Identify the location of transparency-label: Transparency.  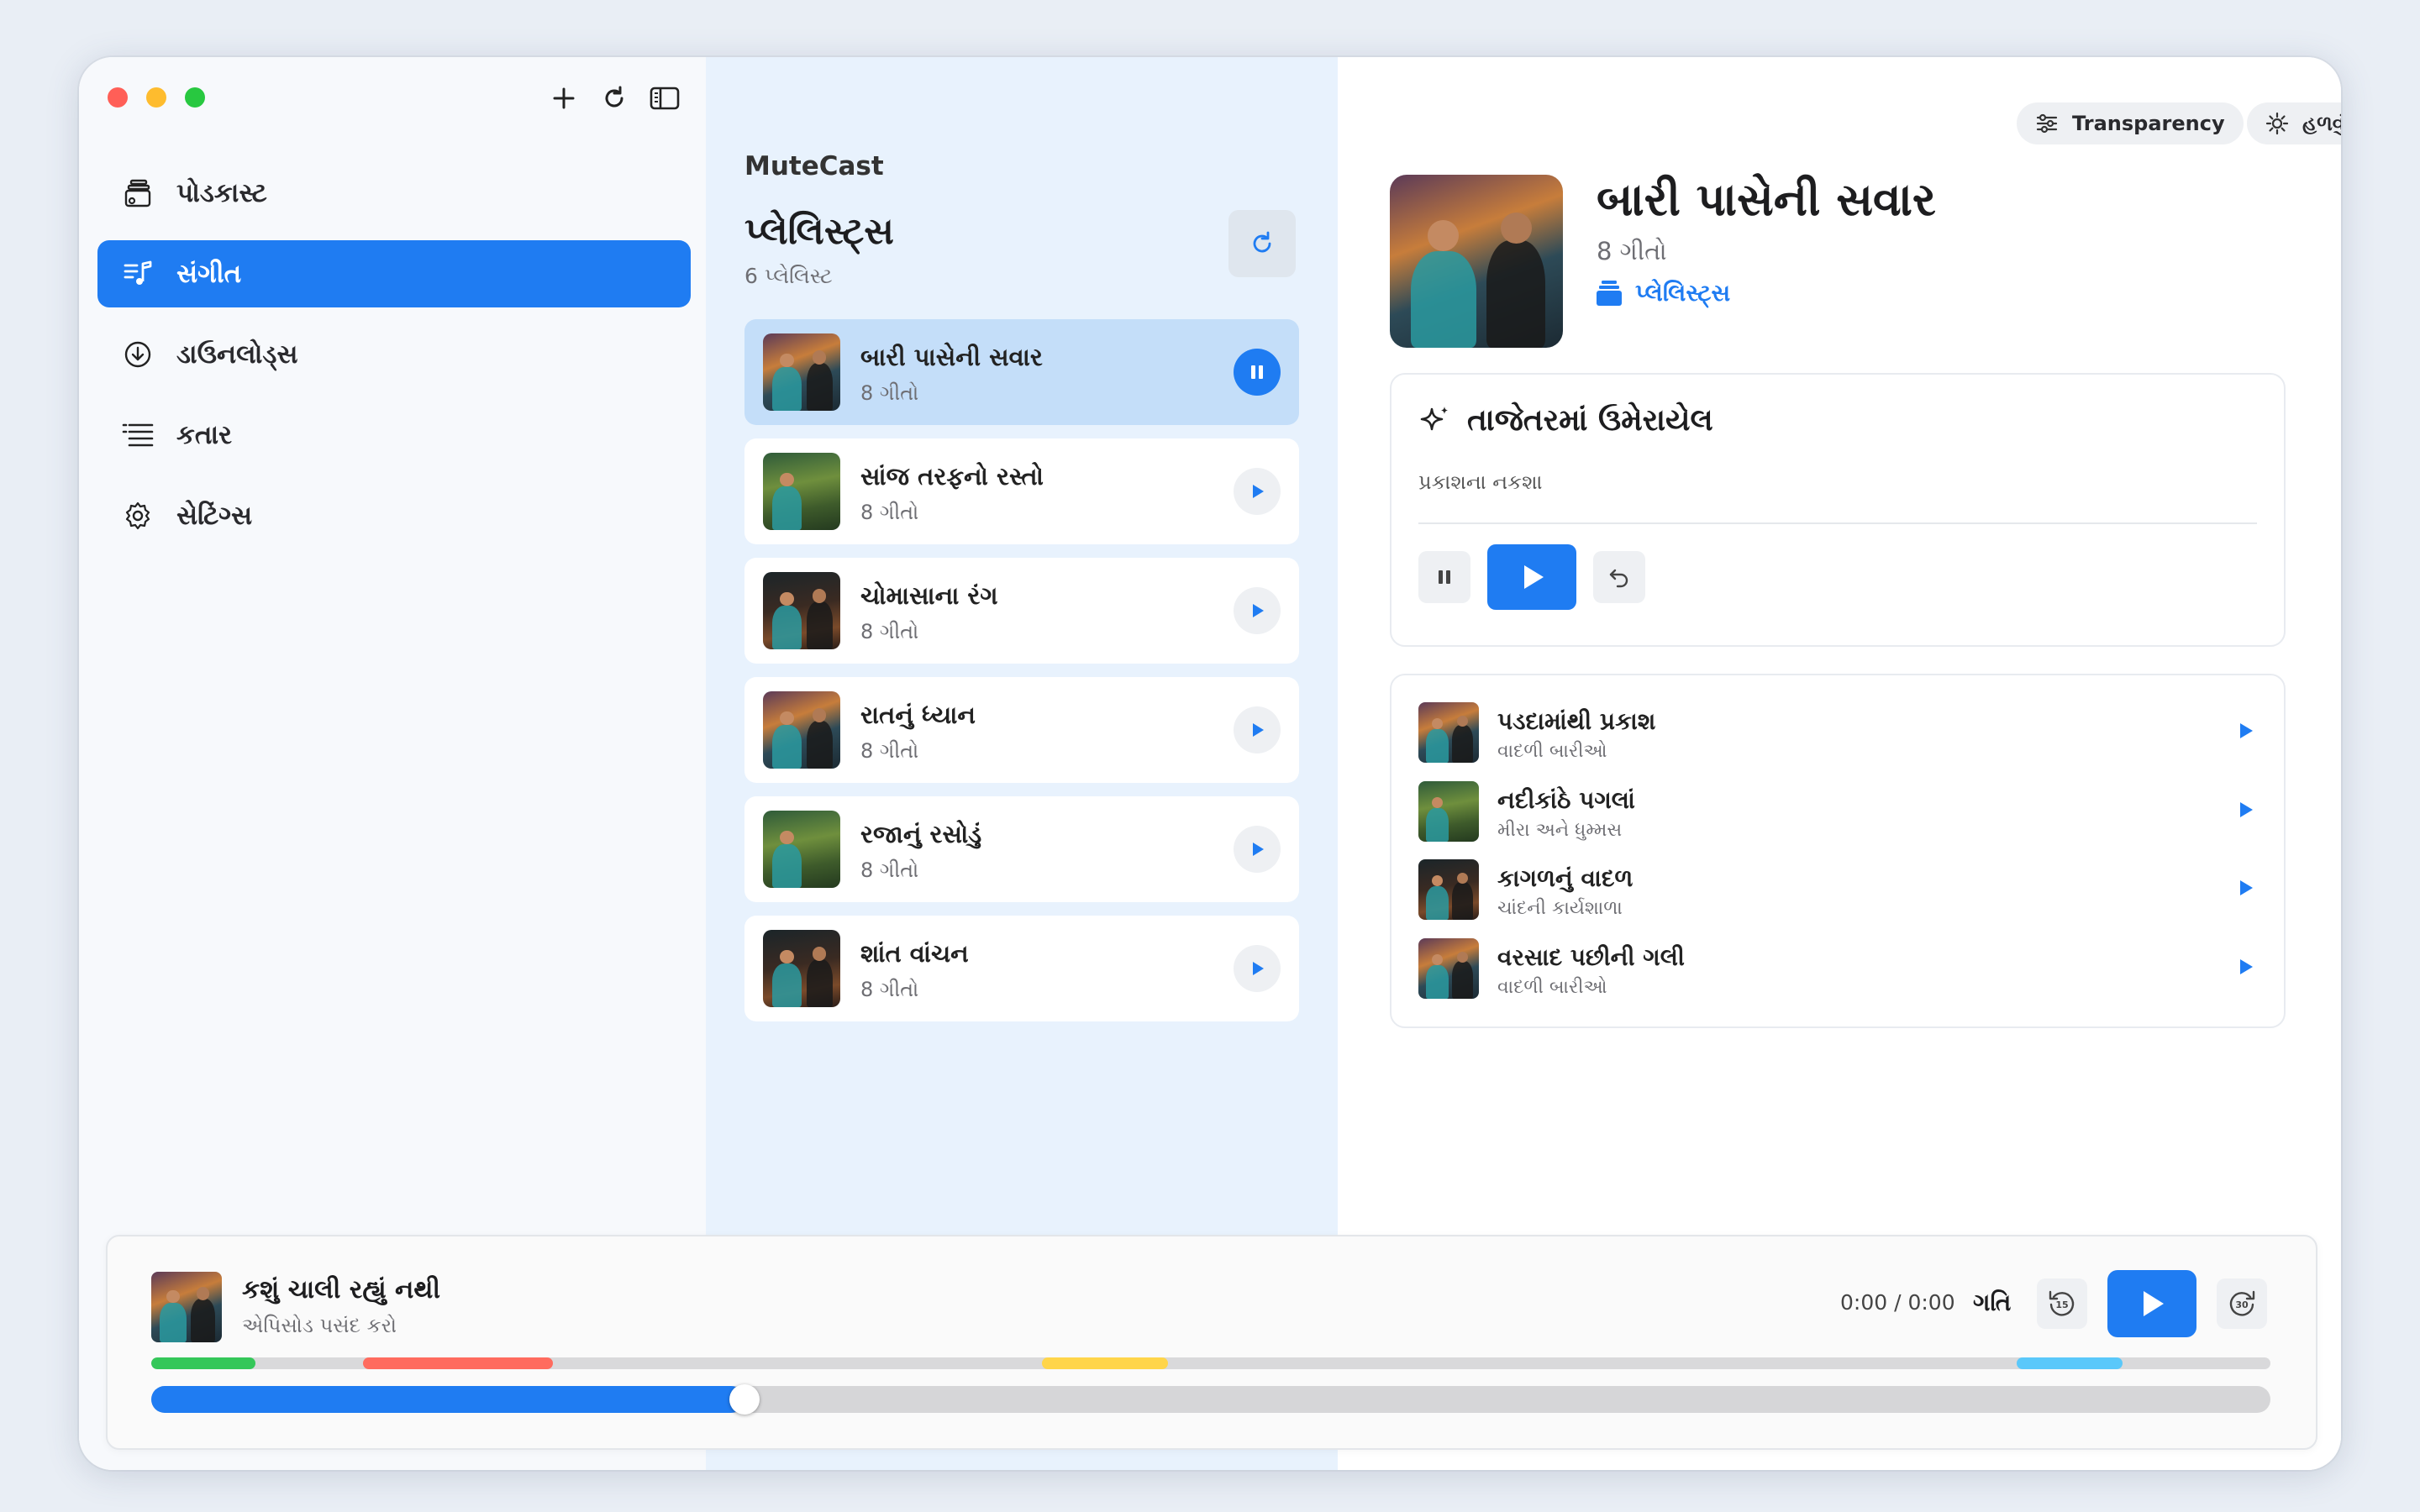
(2148, 123).